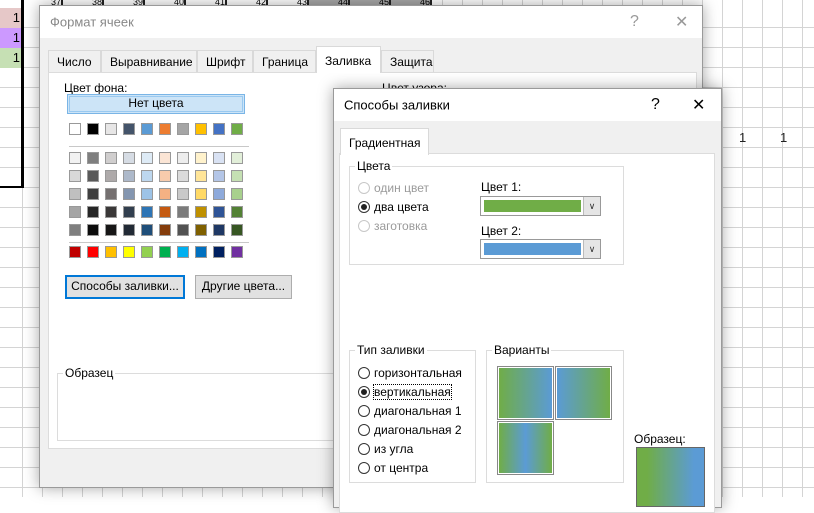  What do you see at coordinates (407, 61) in the screenshot?
I see `tab-5: Защита` at bounding box center [407, 61].